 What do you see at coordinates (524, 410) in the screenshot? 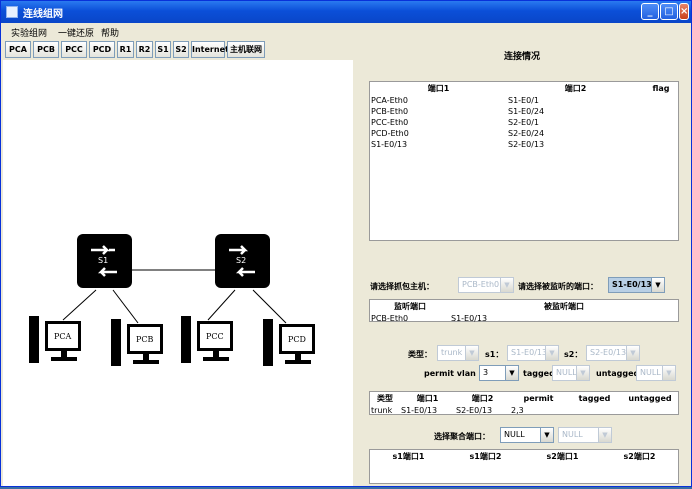
I see `table-row: trunk S1-E0/13 S2-E0/13 2,3` at bounding box center [524, 410].